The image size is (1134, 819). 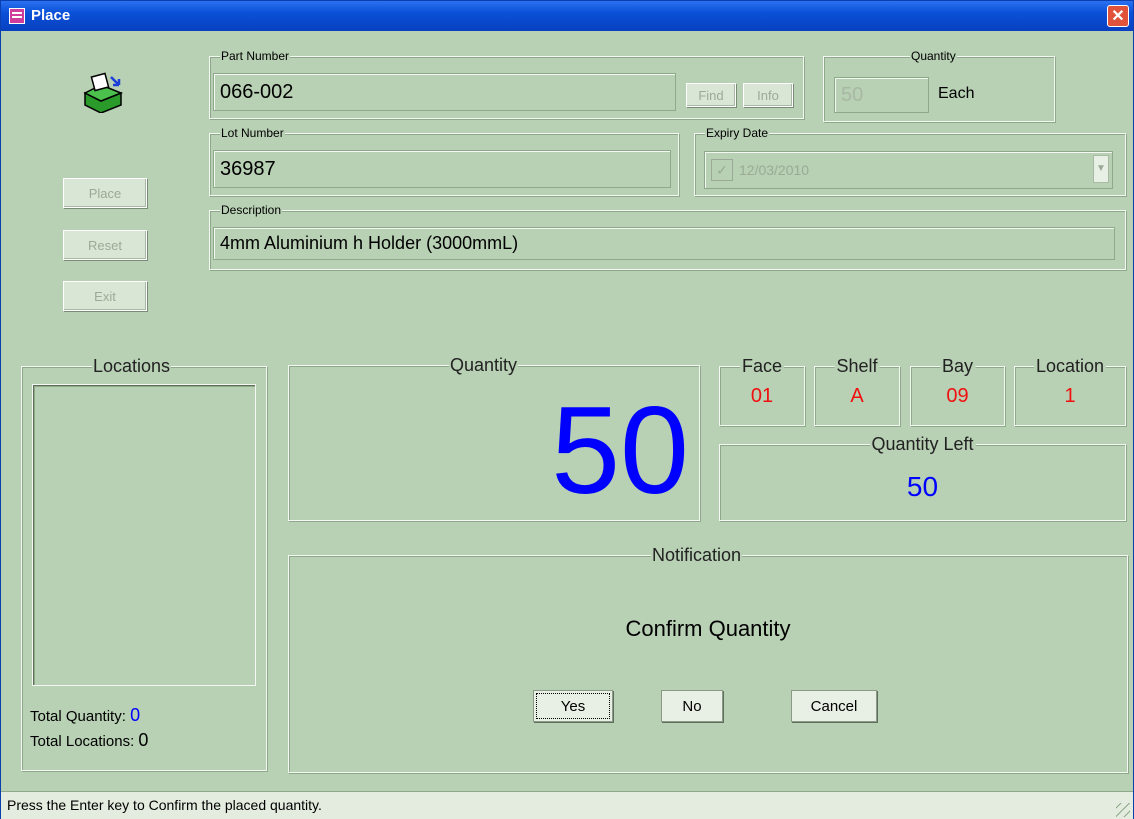 I want to click on quantity-group: Quantity 50 Each, so click(x=939, y=85).